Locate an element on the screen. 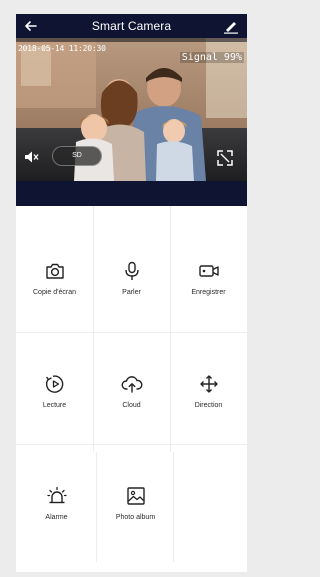  header-bar: Smart Camera is located at coordinates (131, 26).